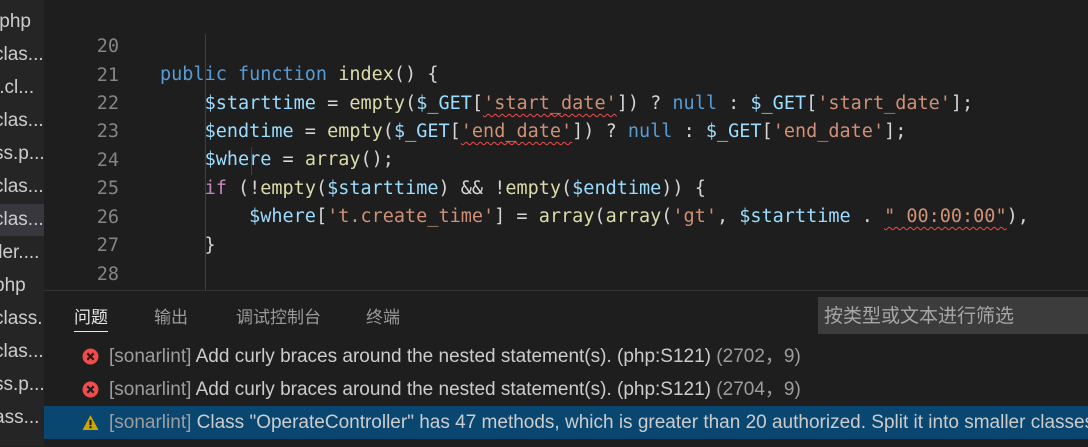 This screenshot has width=1088, height=447. Describe the element at coordinates (566, 275) in the screenshot. I see `code-line: 29 $count = $m_Suggestion->alias('t')` at that location.